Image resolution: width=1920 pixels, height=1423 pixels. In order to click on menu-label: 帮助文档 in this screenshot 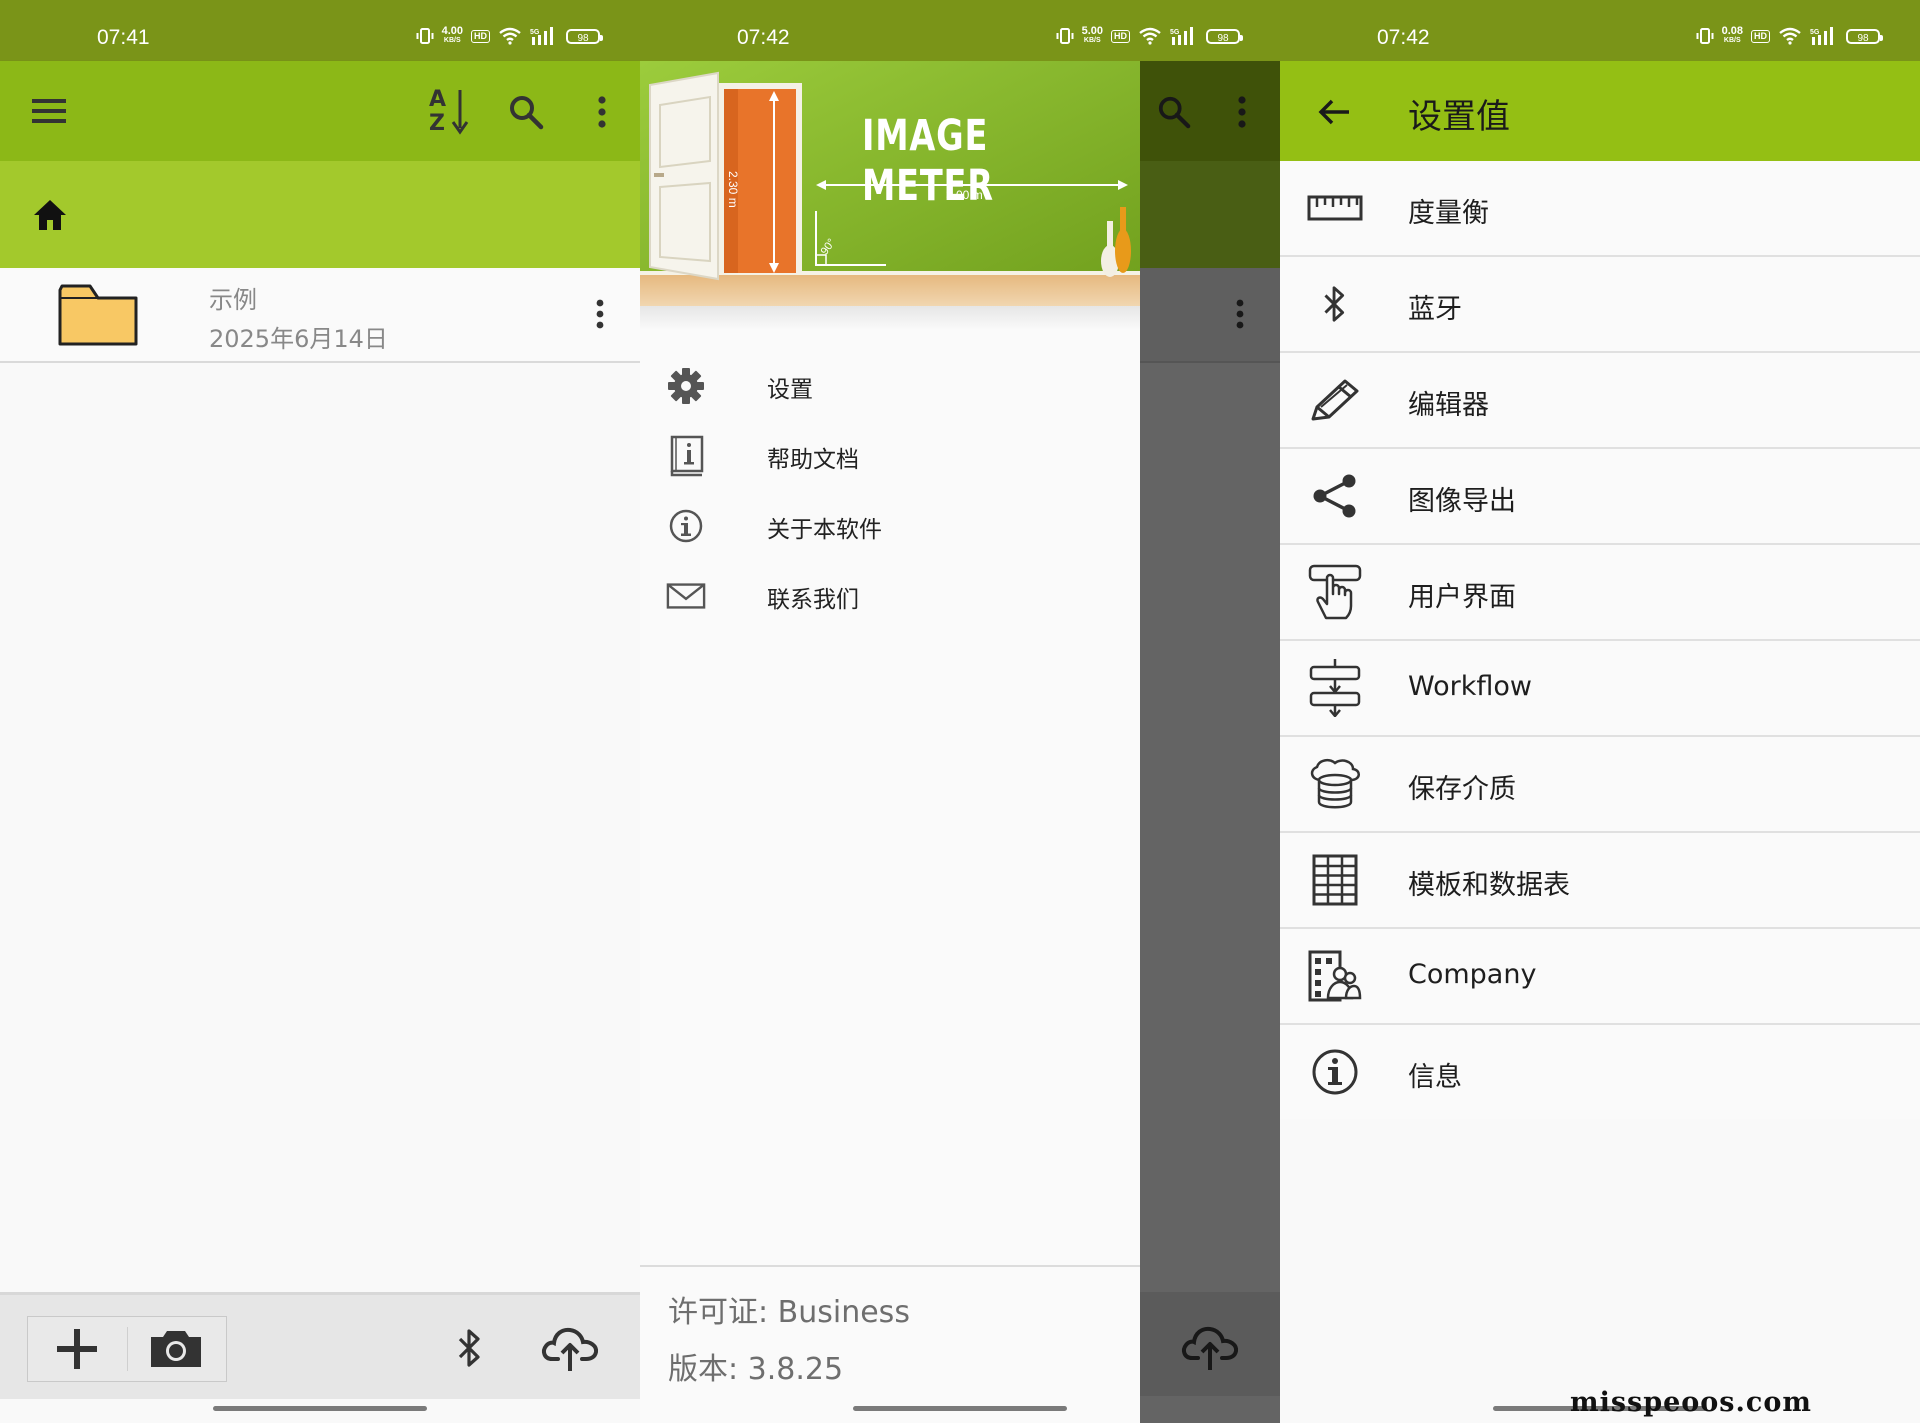, I will do `click(813, 460)`.